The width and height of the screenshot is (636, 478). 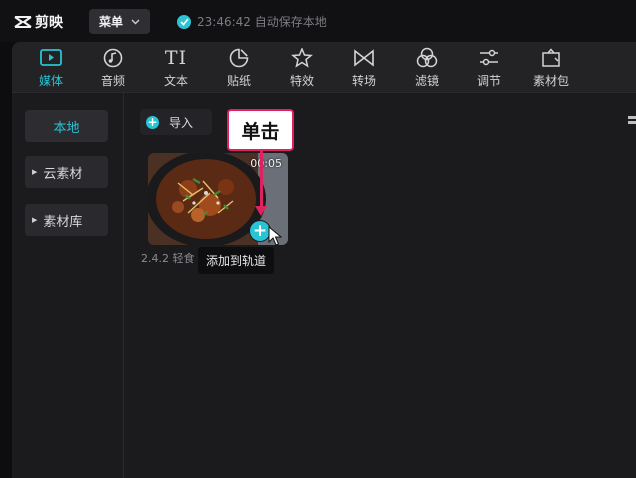 What do you see at coordinates (66, 172) in the screenshot?
I see `sidebar-item-cloud: ▶ 云素材` at bounding box center [66, 172].